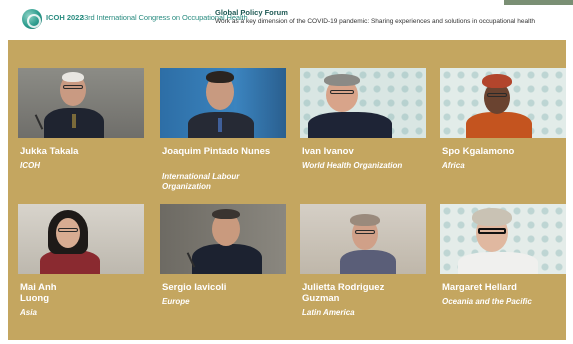 The height and width of the screenshot is (344, 573). What do you see at coordinates (201, 181) in the screenshot?
I see `participant-org: International Labour Organization` at bounding box center [201, 181].